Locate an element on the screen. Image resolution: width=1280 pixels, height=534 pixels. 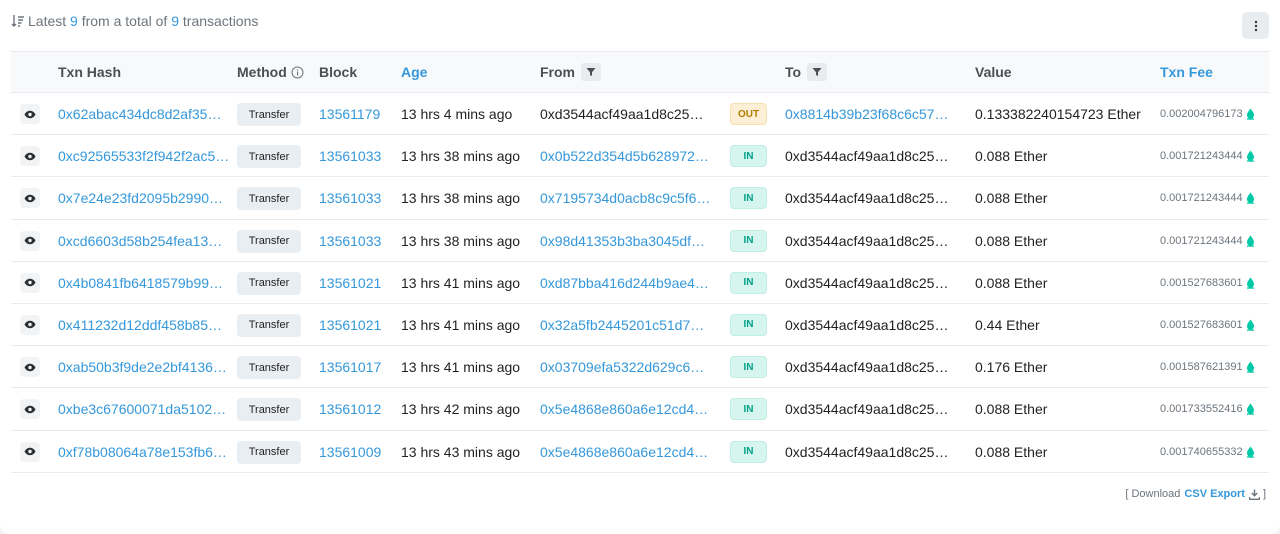
column-value: Value is located at coordinates (993, 72).